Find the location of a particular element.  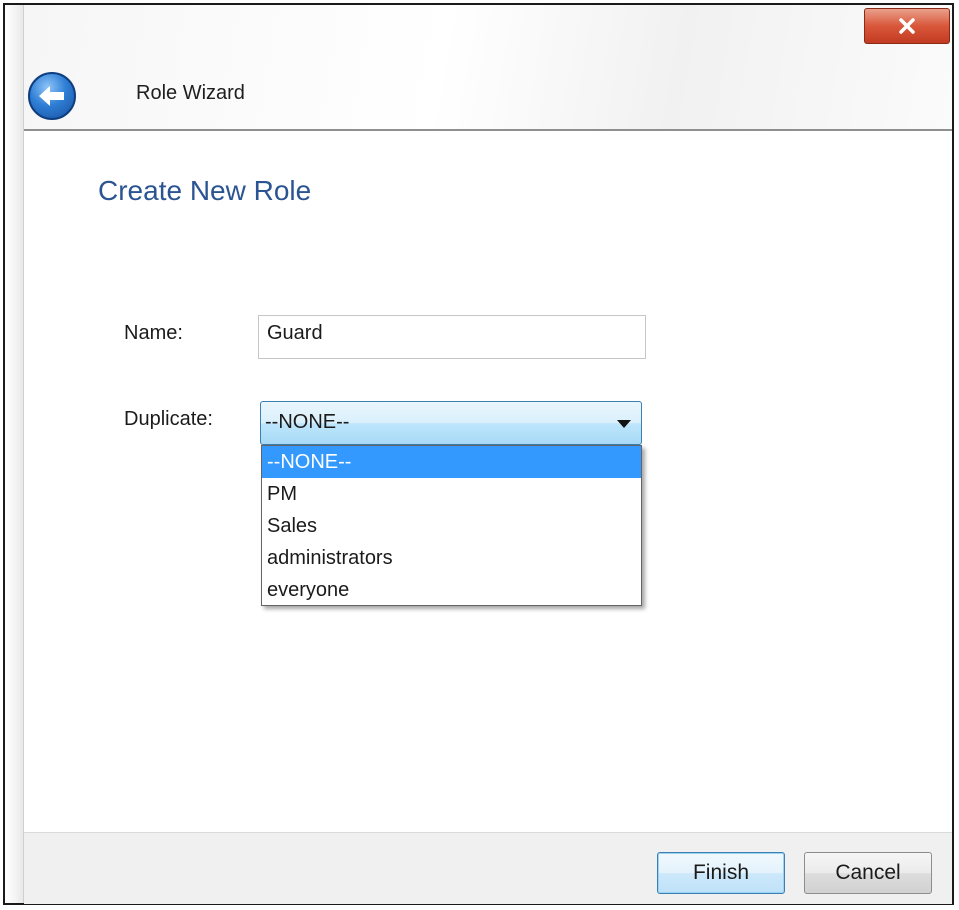

dropdown-option-everyone: everyone is located at coordinates (451, 590).